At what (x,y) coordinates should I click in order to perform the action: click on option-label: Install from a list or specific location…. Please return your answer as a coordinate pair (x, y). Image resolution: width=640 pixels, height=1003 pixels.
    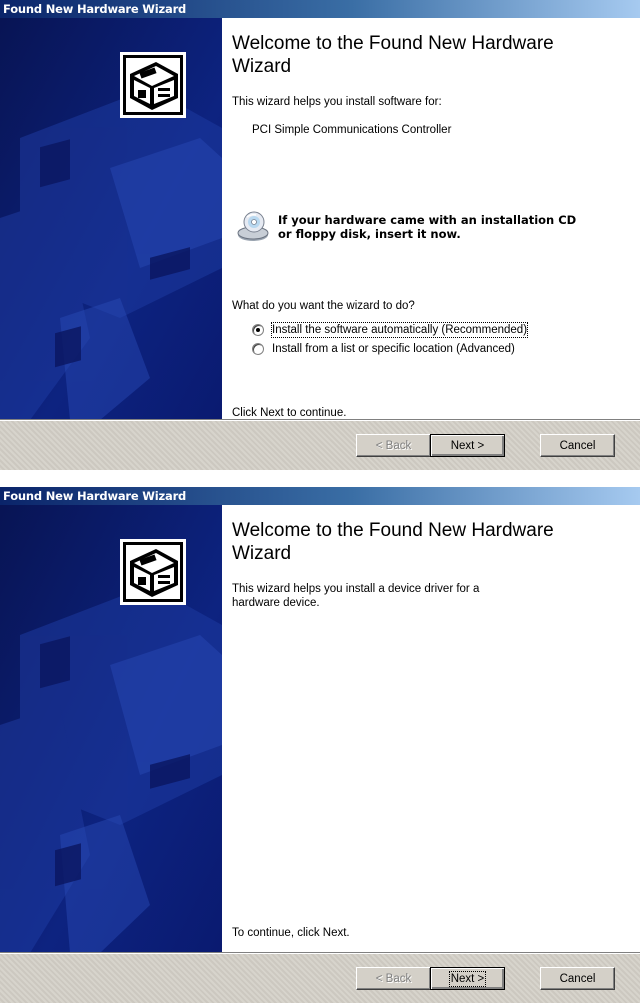
    Looking at the image, I should click on (393, 349).